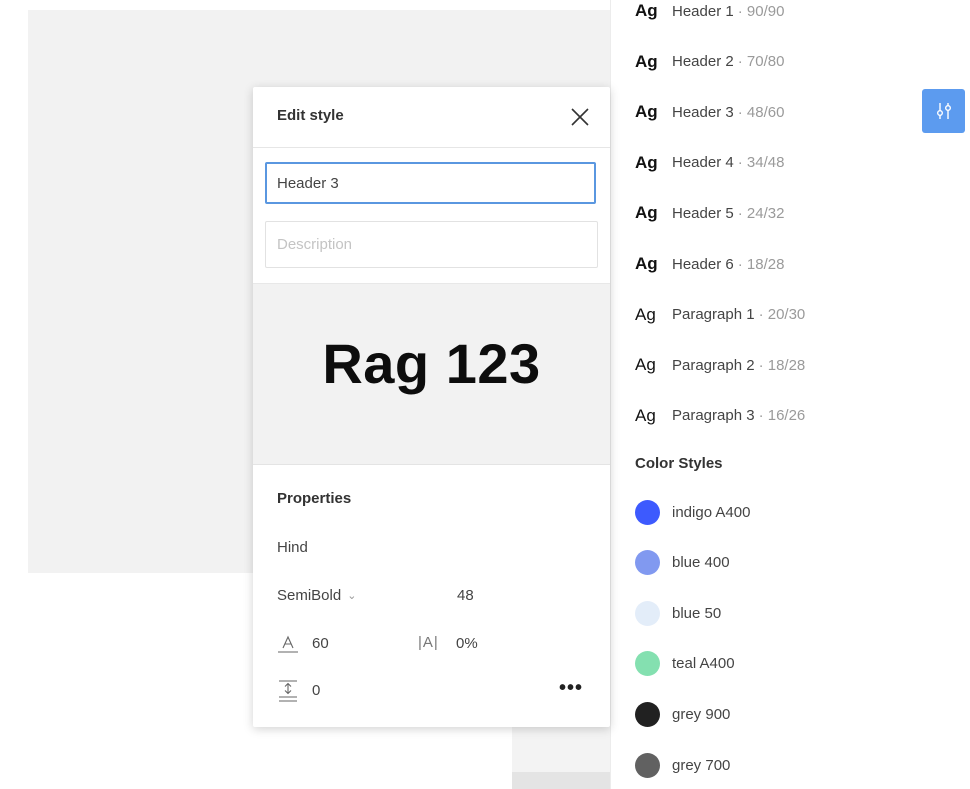 This screenshot has height=789, width=970. I want to click on text-style-item: Ag Header 2 · 70/80, so click(709, 62).